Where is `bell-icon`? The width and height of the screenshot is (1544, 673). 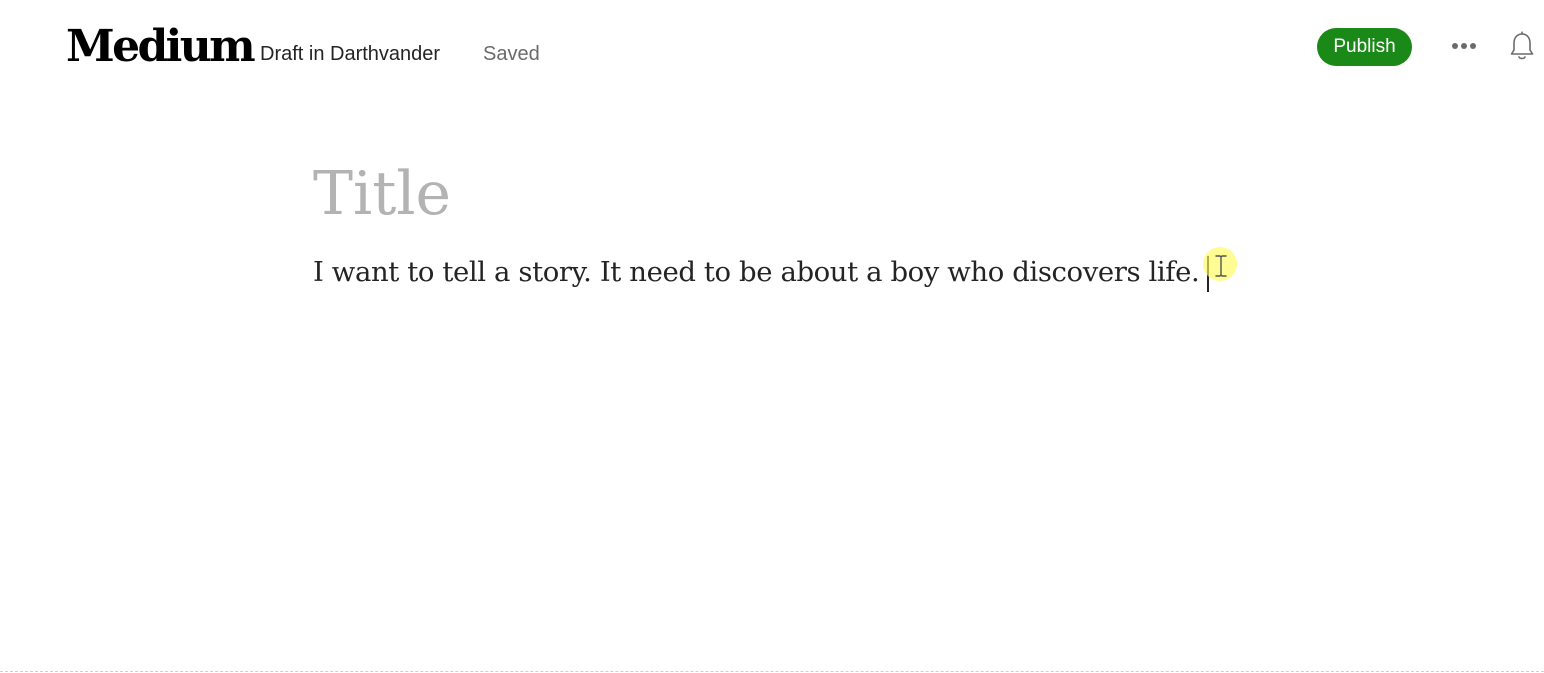
bell-icon is located at coordinates (1522, 45).